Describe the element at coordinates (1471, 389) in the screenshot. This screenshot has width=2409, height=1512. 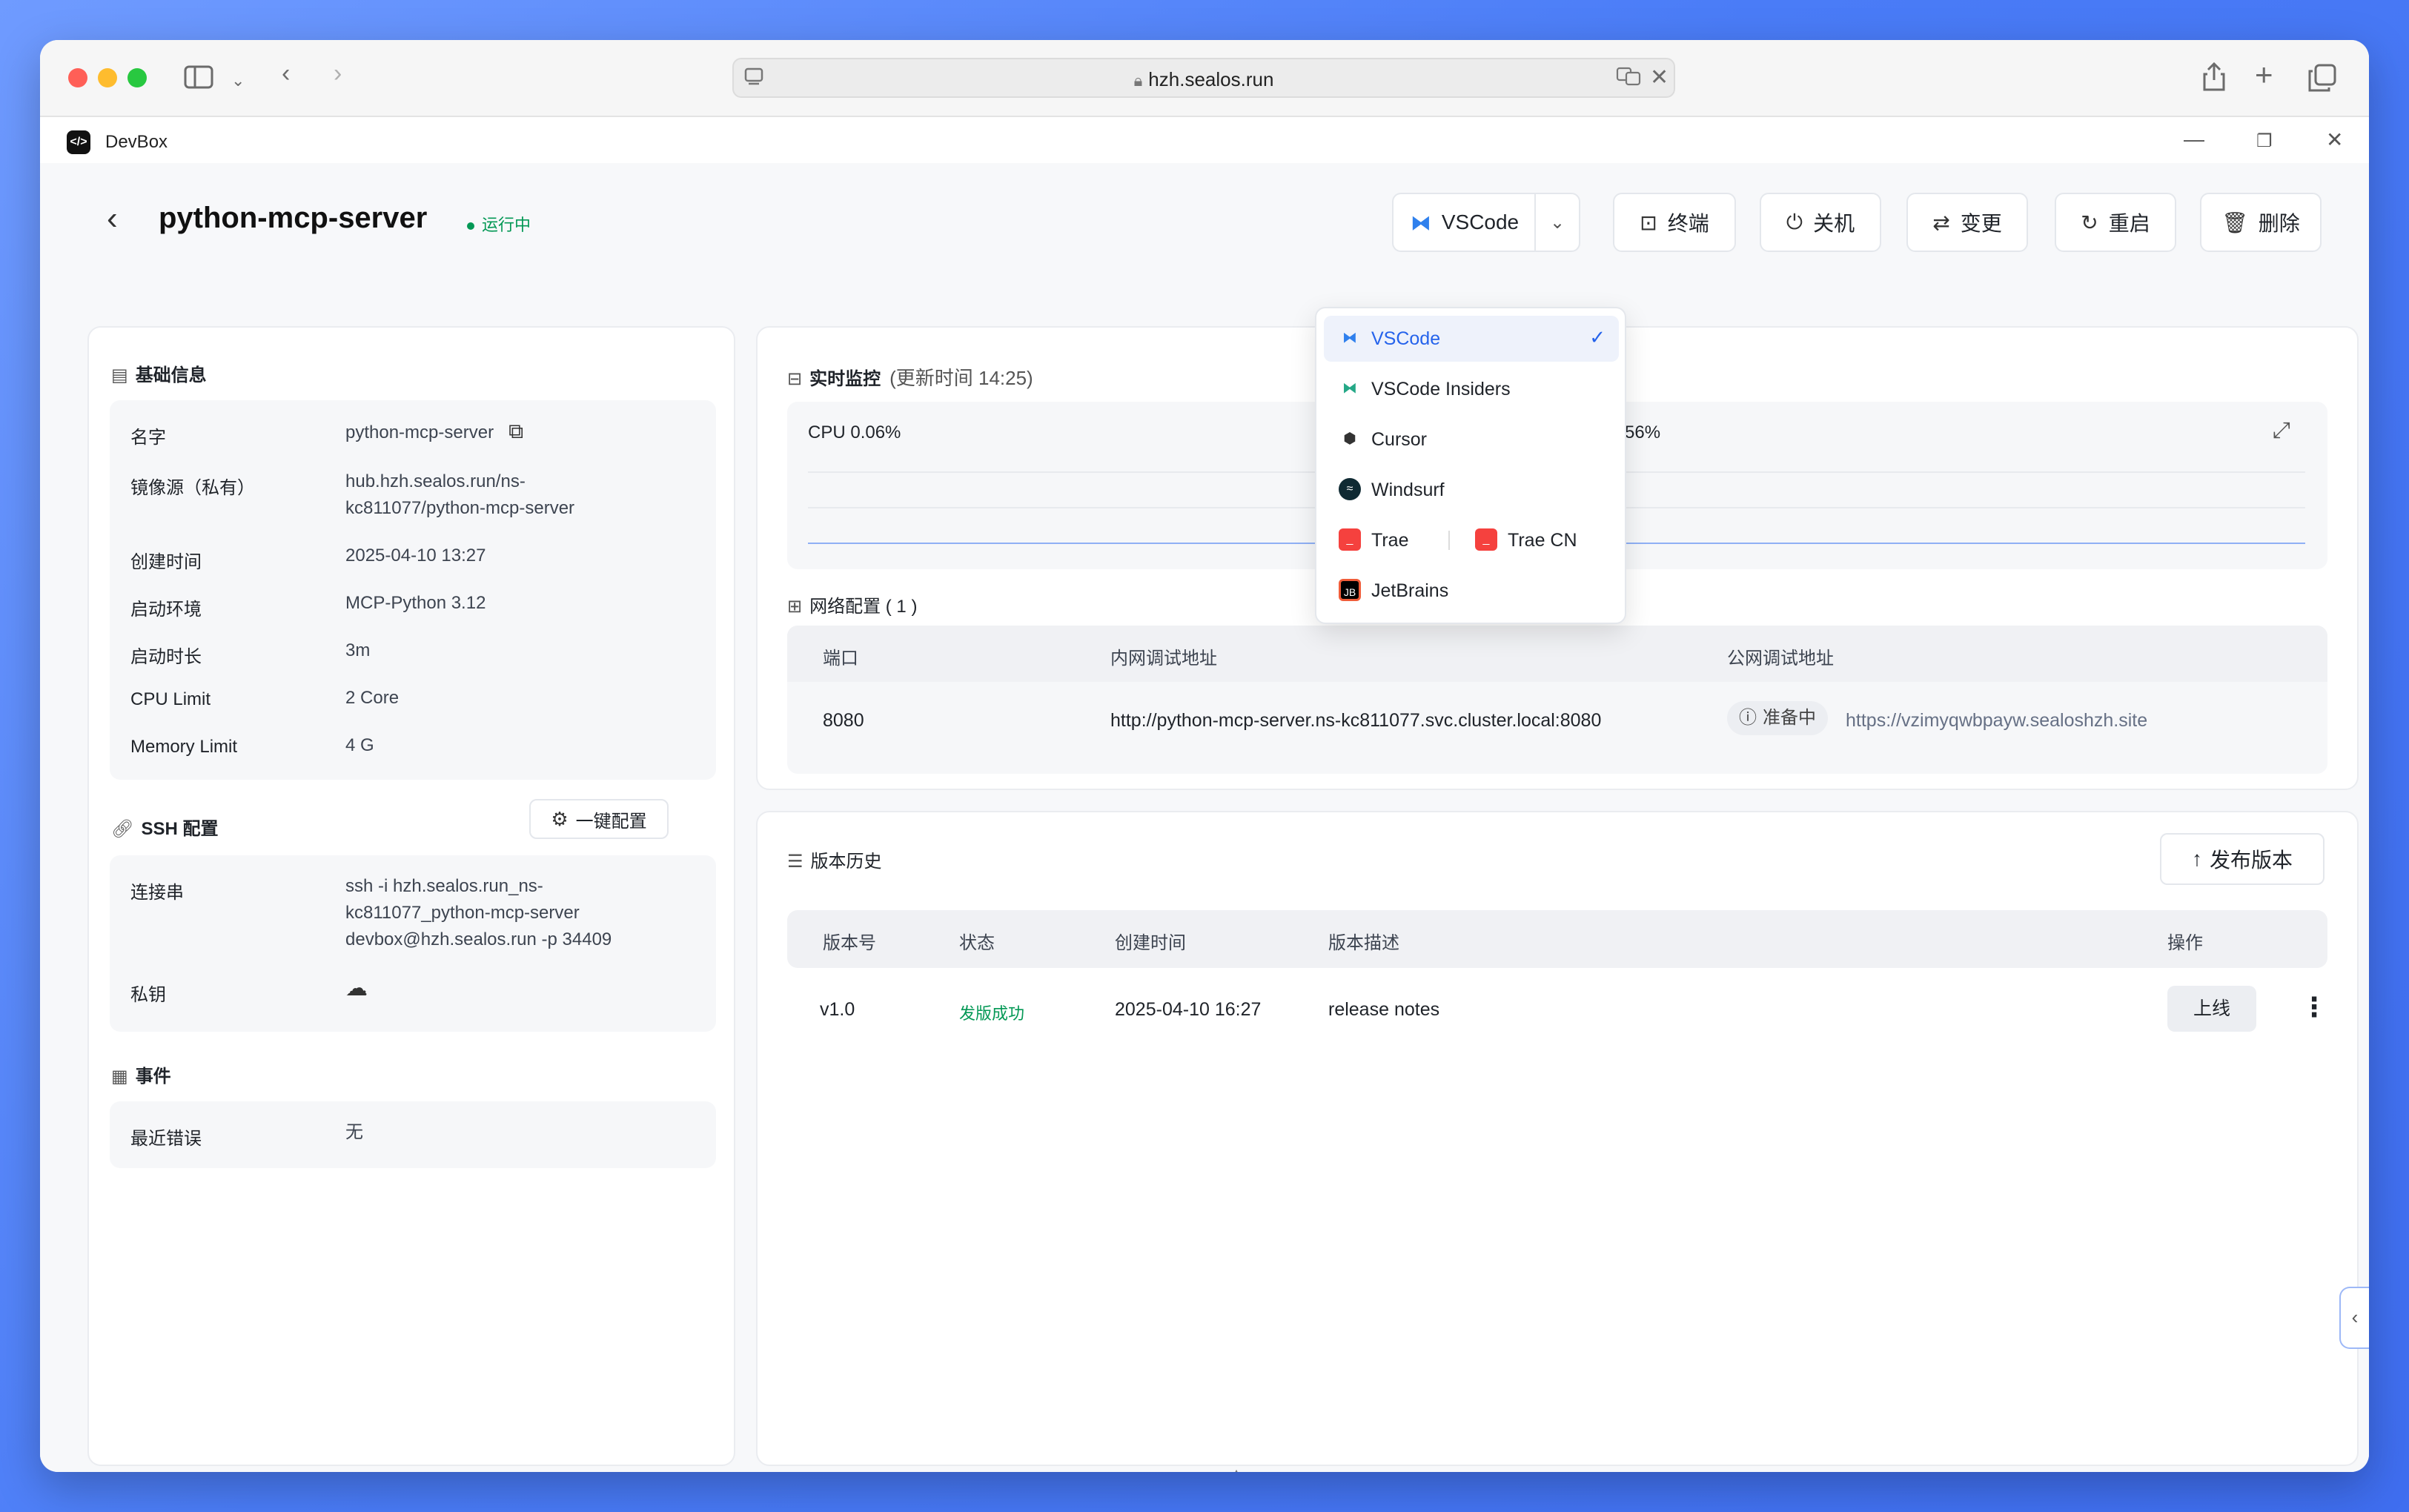
I see `ide-option-vscode-insiders: ⧓ VSCode Insiders` at that location.